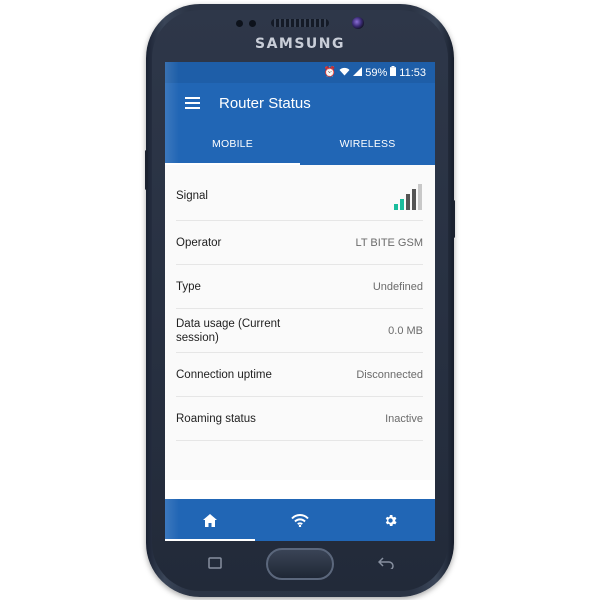 The width and height of the screenshot is (600, 600). What do you see at coordinates (405, 330) in the screenshot?
I see `row-value: 0.0 MB` at bounding box center [405, 330].